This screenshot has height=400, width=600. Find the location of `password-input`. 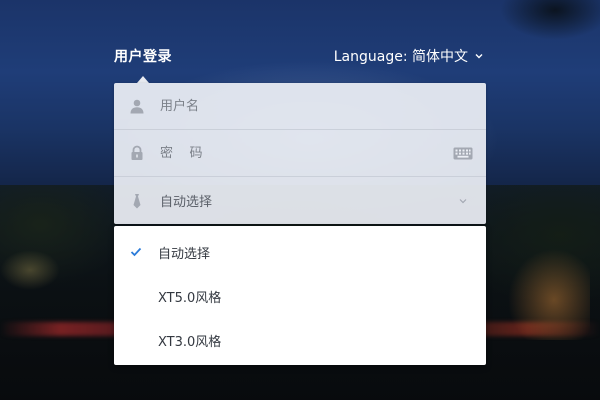

password-input is located at coordinates (300, 153).